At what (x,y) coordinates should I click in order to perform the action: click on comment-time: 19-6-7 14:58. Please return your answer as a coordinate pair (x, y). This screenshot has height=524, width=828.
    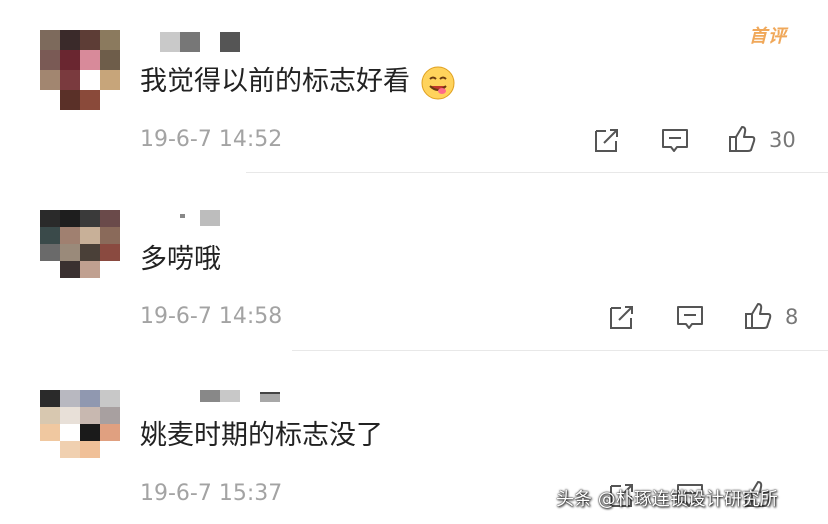
    Looking at the image, I should click on (211, 316).